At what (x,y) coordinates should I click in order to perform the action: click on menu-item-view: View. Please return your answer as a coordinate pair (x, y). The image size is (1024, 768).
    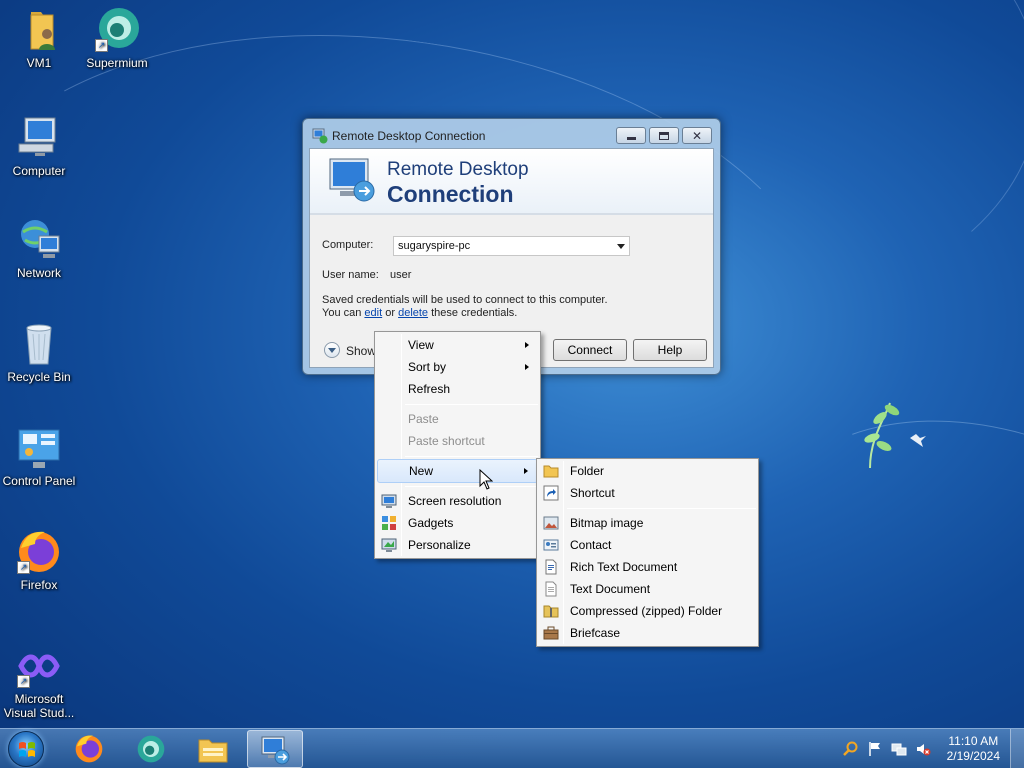
    Looking at the image, I should click on (457, 345).